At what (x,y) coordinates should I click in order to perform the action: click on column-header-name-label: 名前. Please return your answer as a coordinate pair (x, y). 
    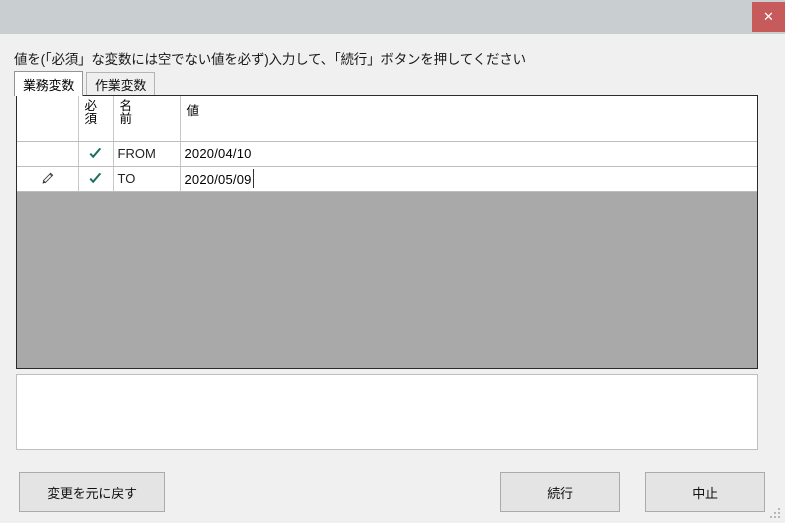
    Looking at the image, I should click on (126, 113).